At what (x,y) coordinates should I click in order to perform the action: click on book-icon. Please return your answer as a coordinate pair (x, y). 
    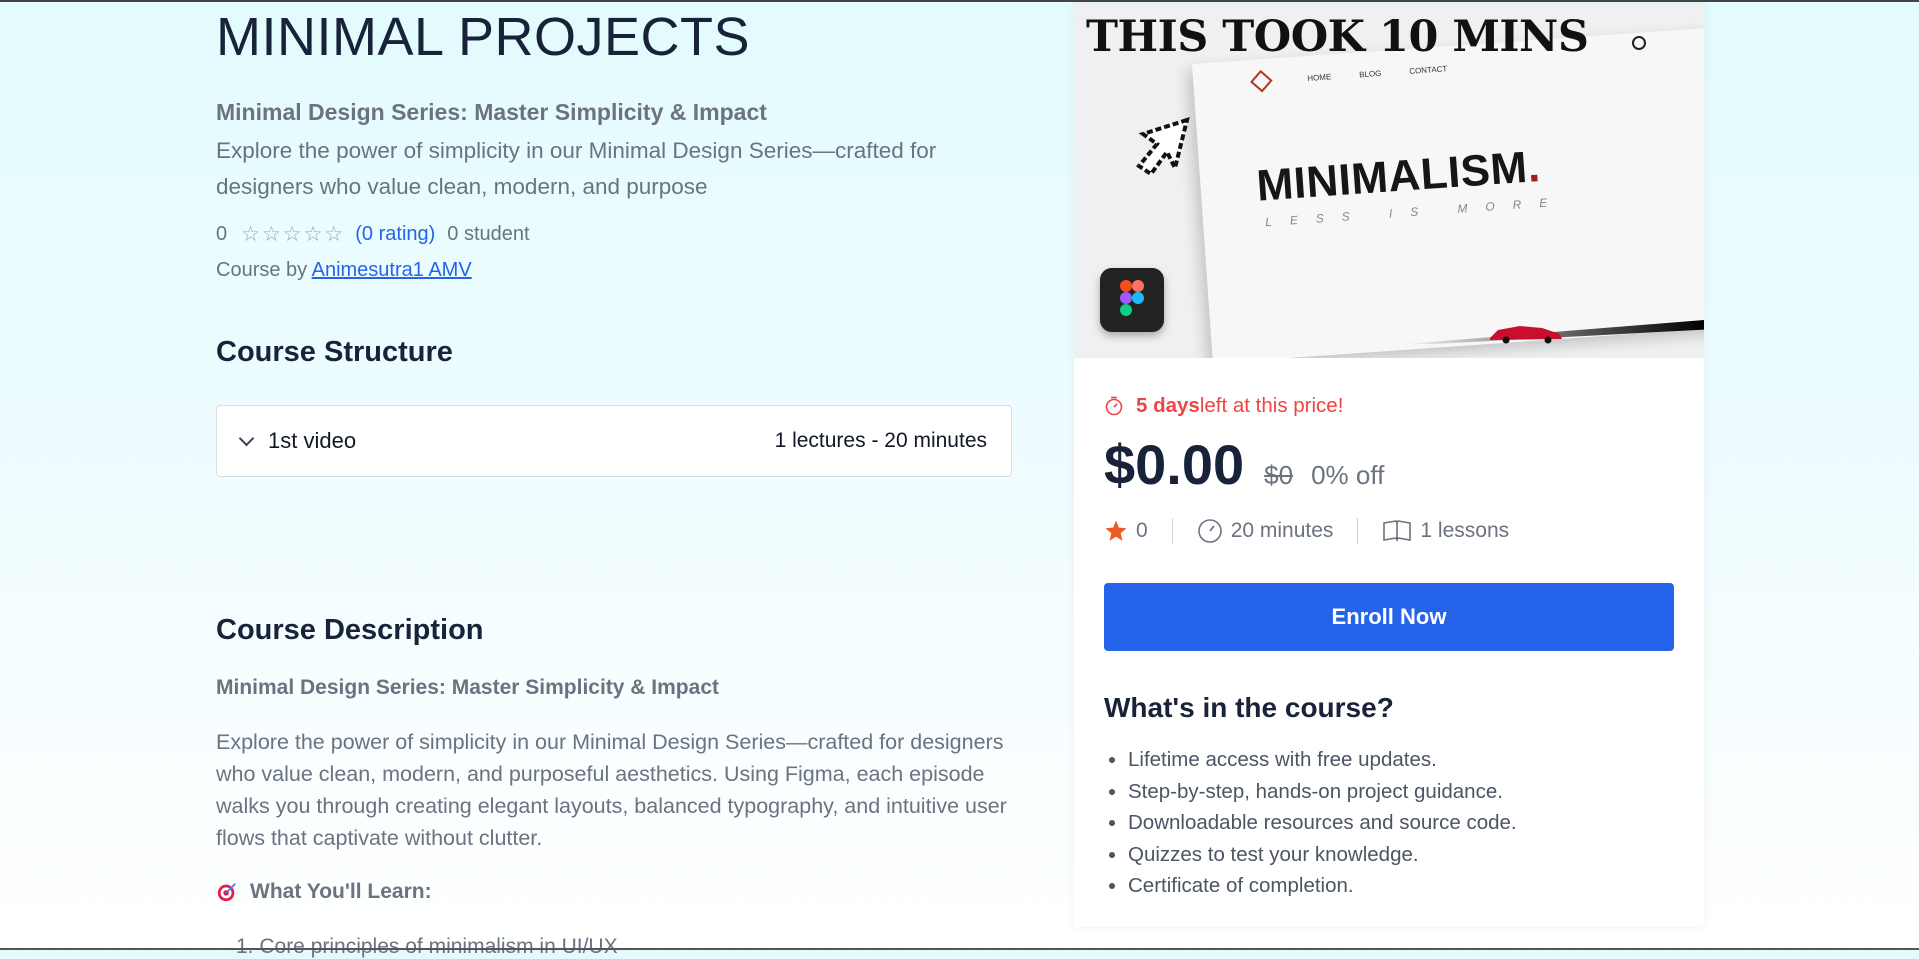
    Looking at the image, I should click on (1397, 531).